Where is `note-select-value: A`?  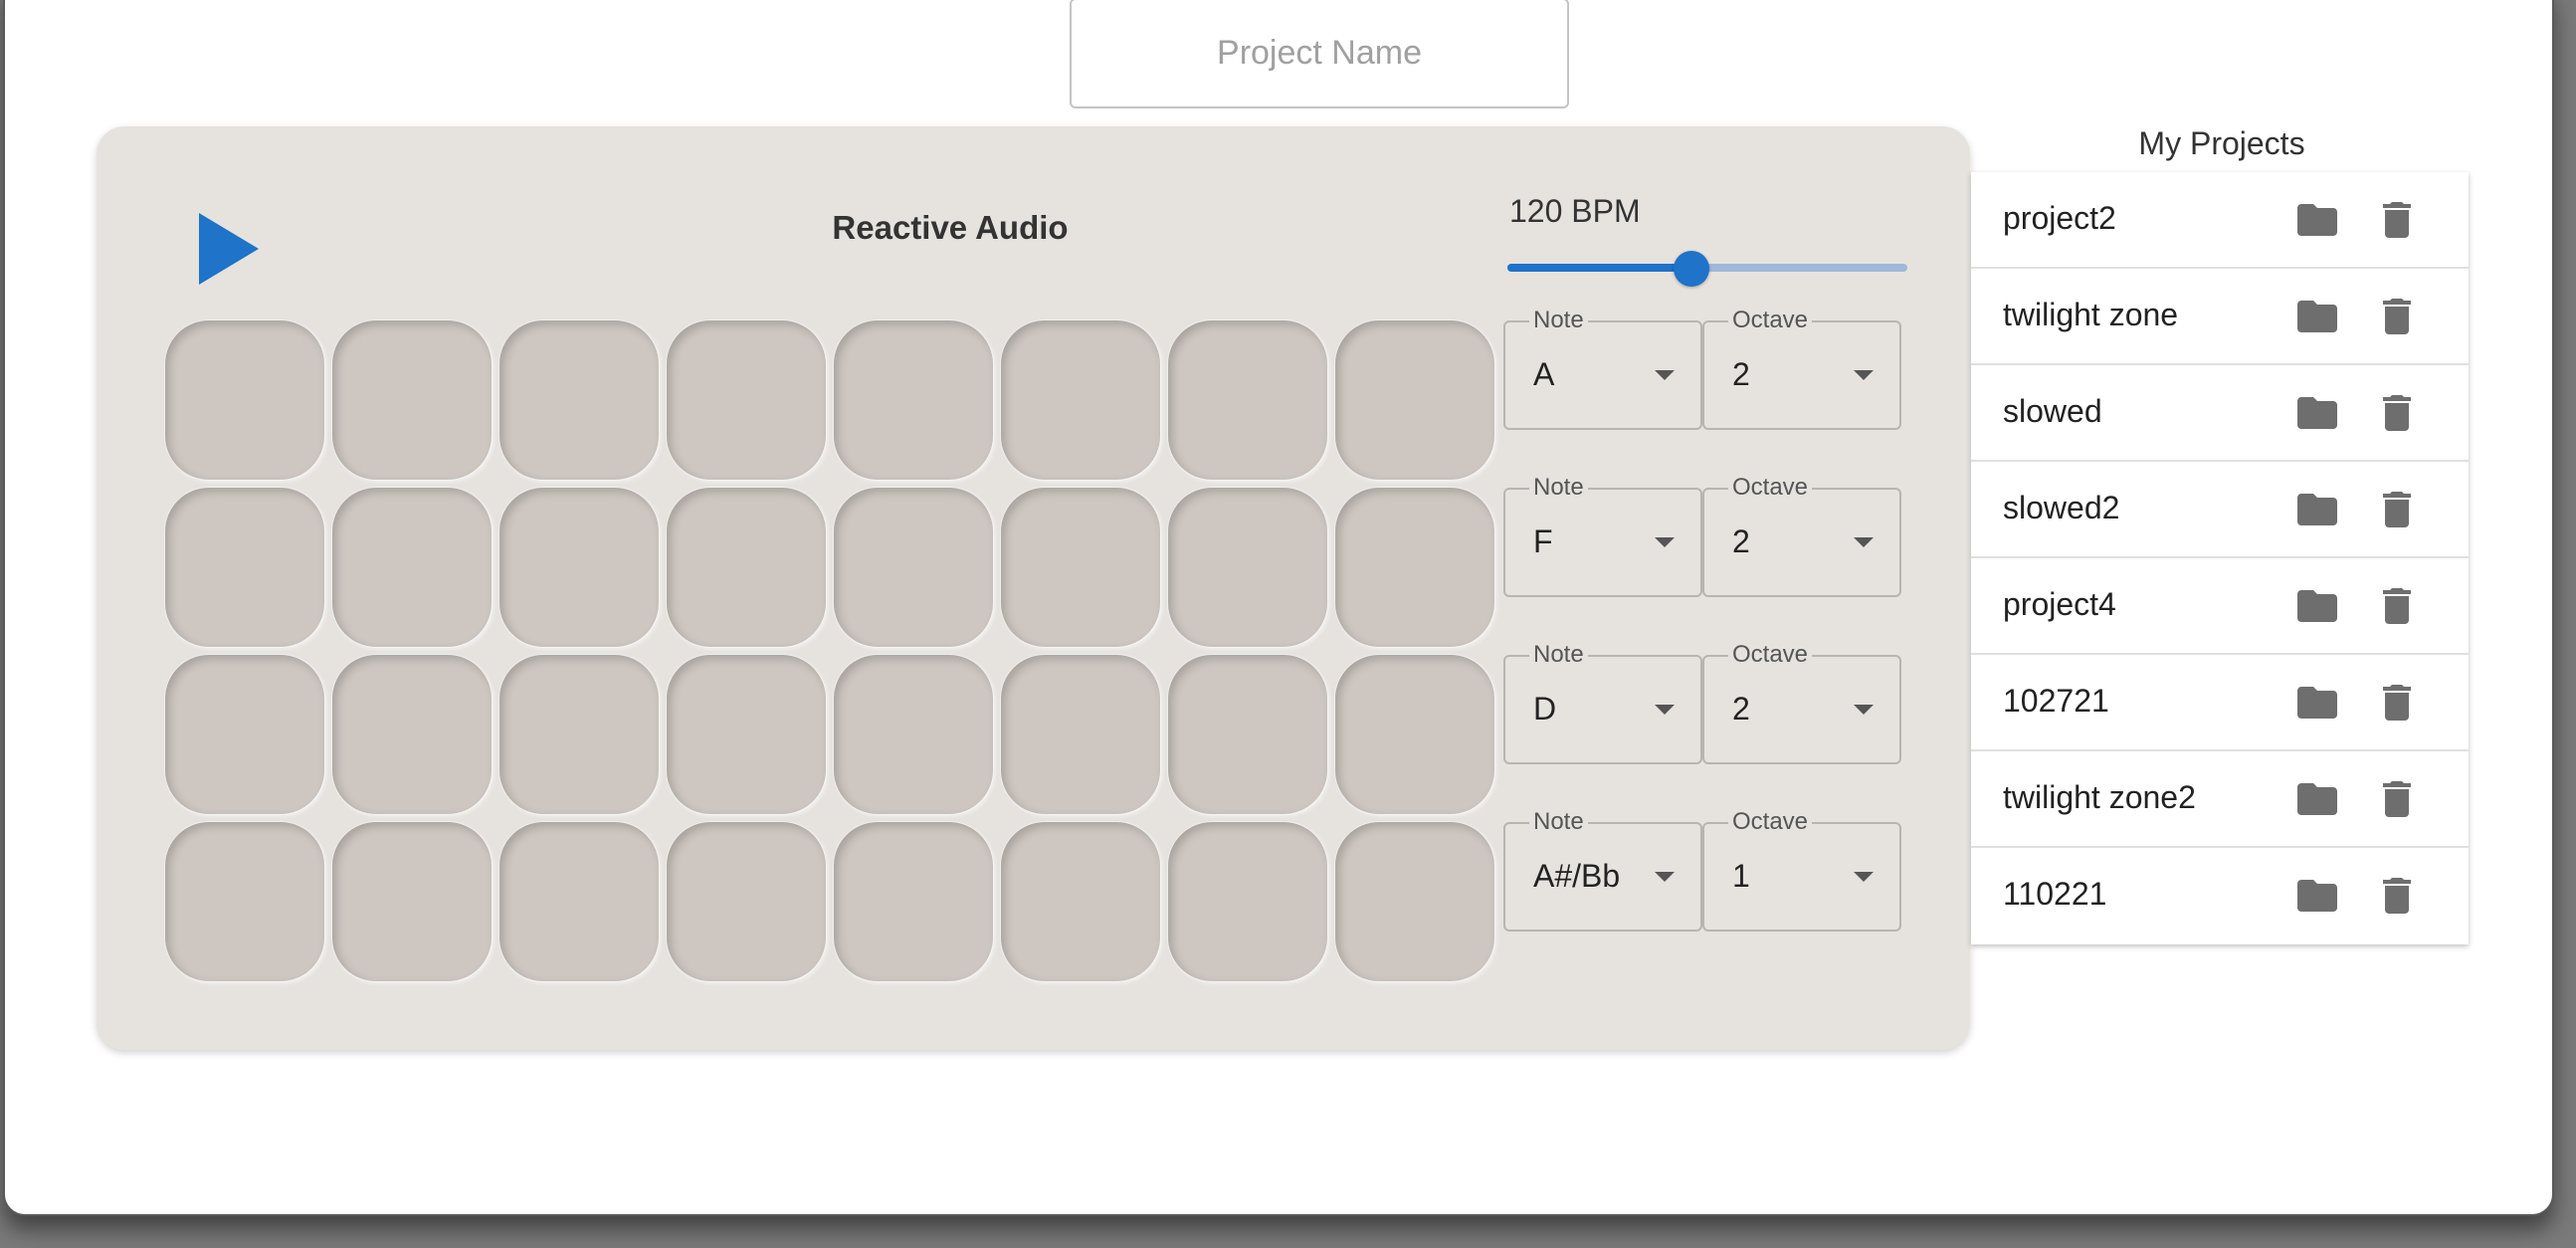
note-select-value: A is located at coordinates (1544, 374).